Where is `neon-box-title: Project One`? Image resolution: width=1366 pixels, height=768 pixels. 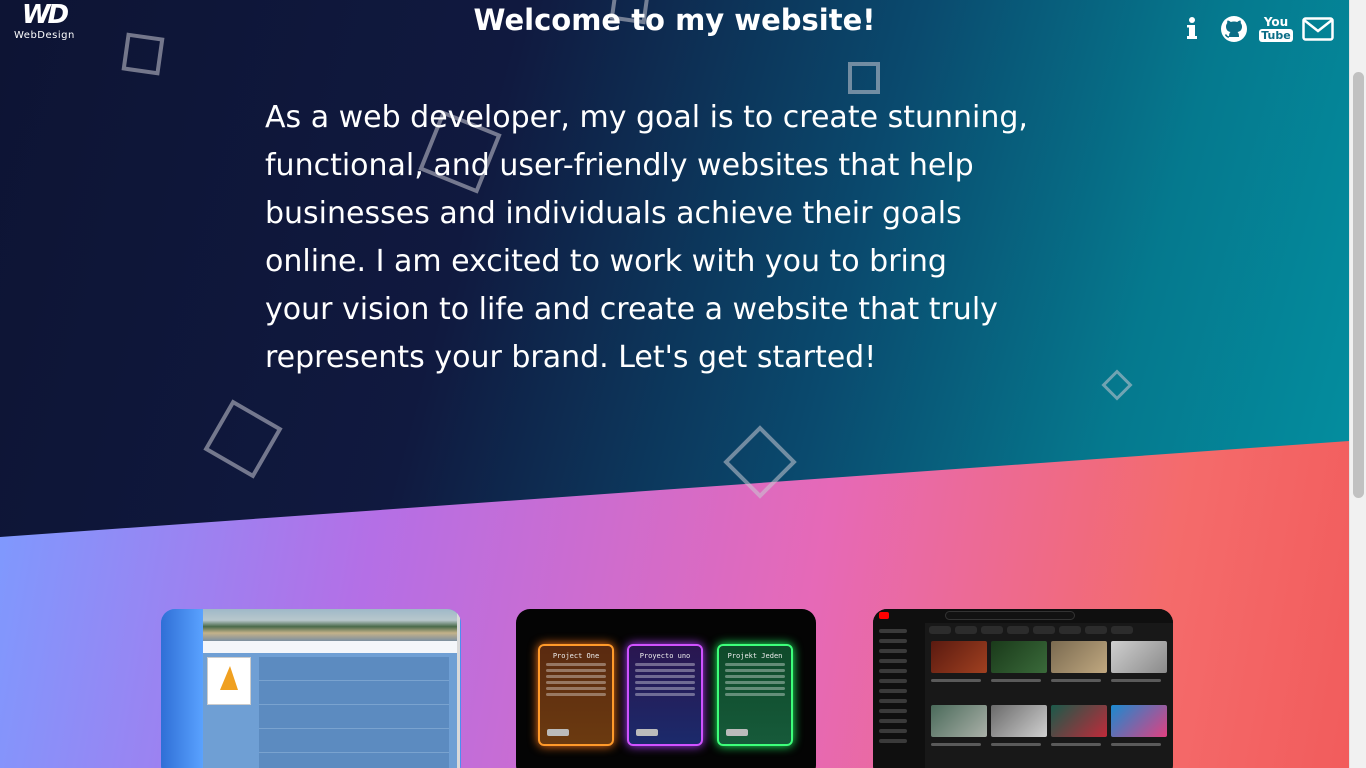
neon-box-title: Project One is located at coordinates (576, 656).